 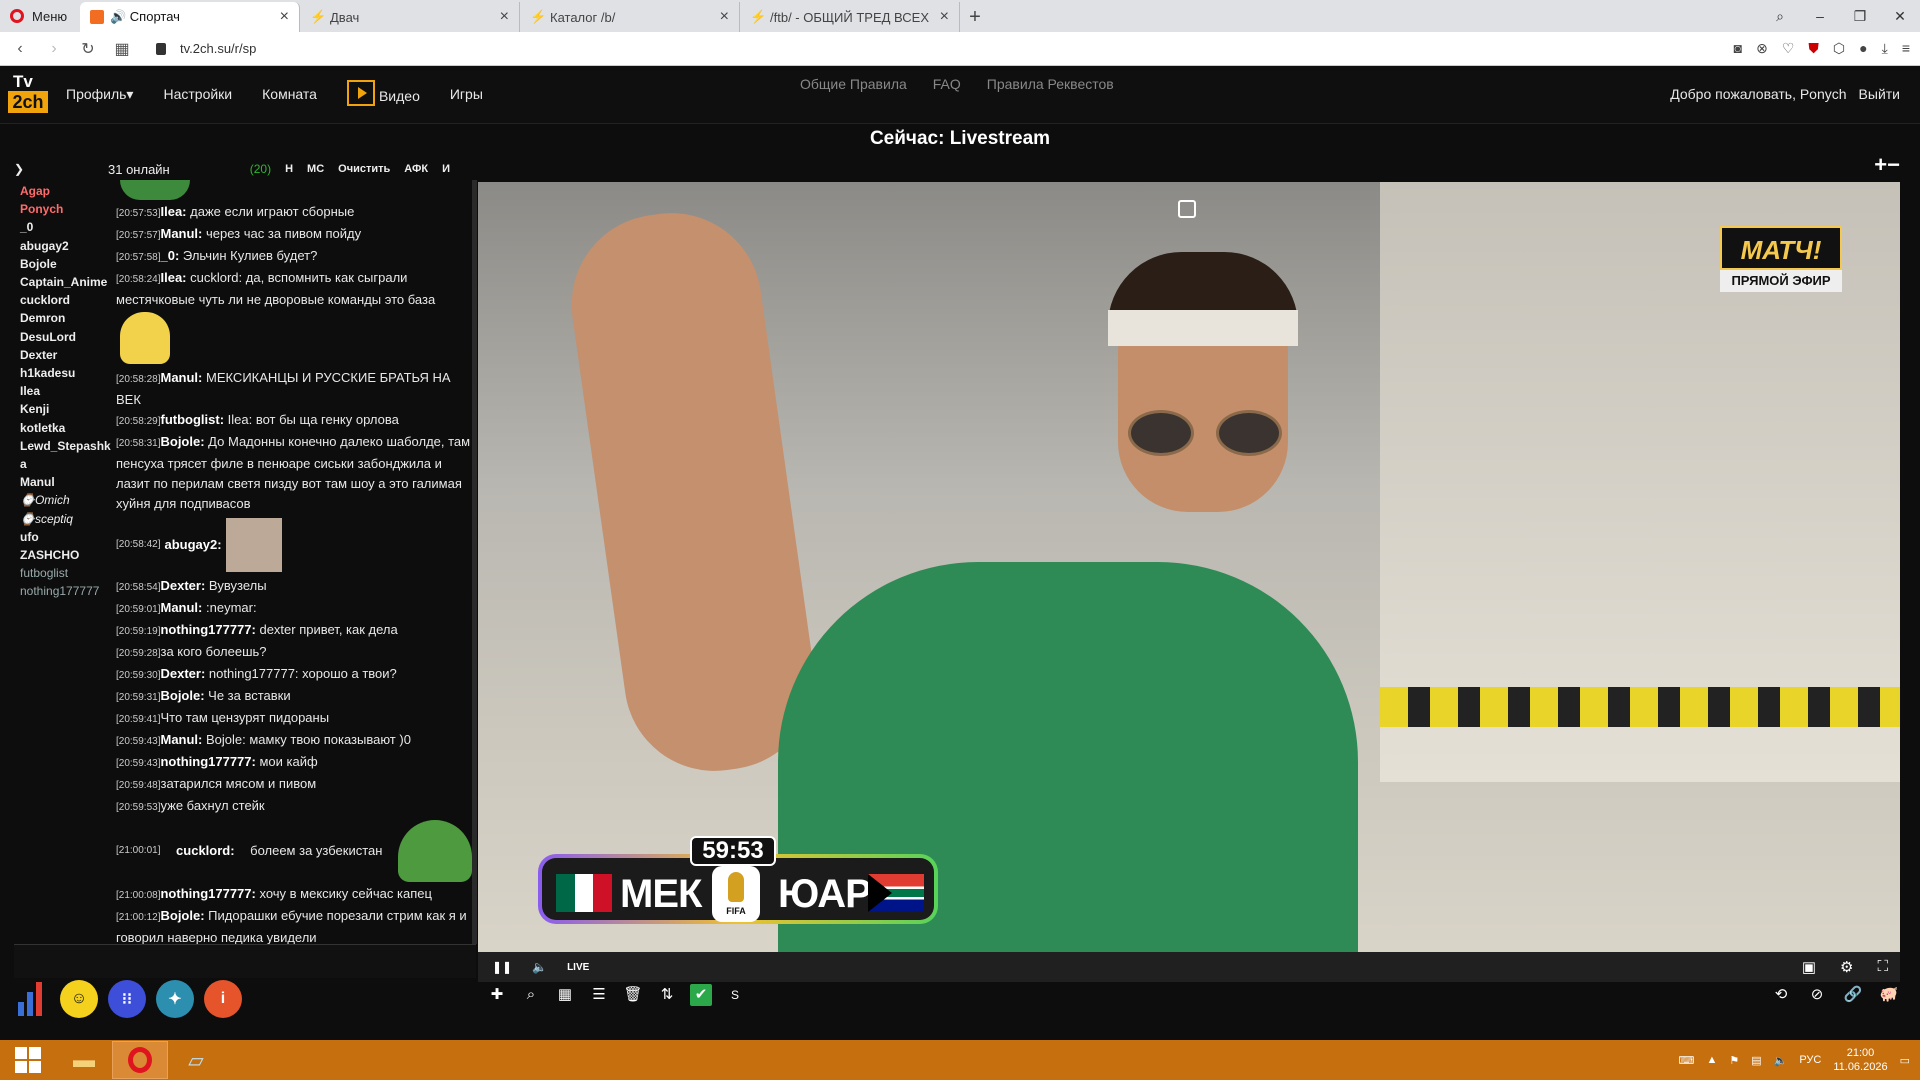 I want to click on apps-grid-icon: ⁝⁝, so click(x=127, y=999).